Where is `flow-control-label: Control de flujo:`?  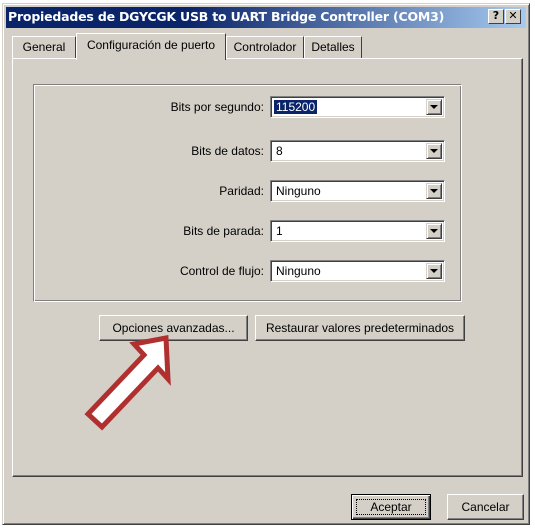 flow-control-label: Control de flujo: is located at coordinates (221, 271).